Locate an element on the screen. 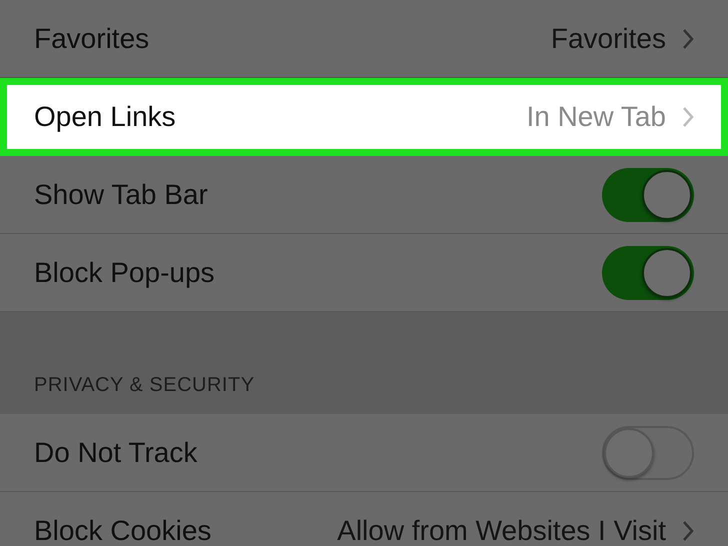 Image resolution: width=728 pixels, height=546 pixels. settings-row: Block Pop-ups is located at coordinates (364, 273).